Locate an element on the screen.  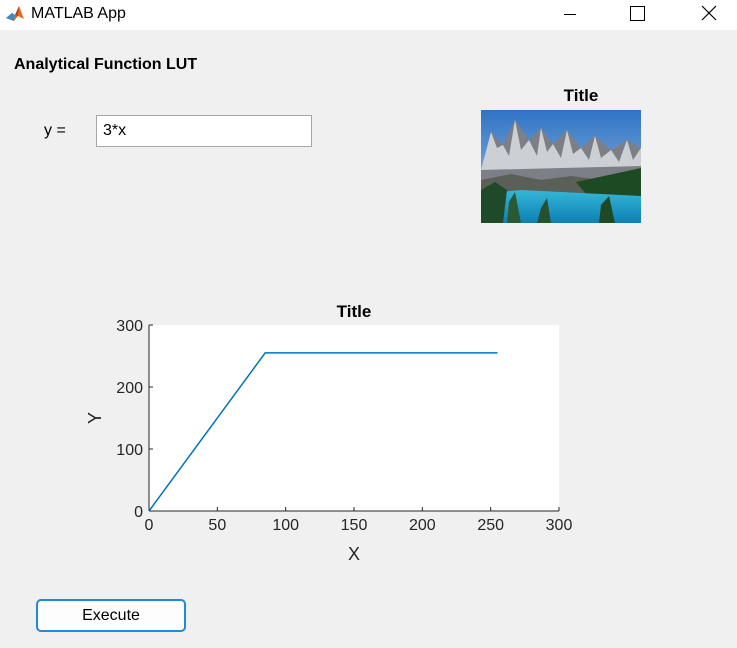
x-tick-label: 200 is located at coordinates (422, 525).